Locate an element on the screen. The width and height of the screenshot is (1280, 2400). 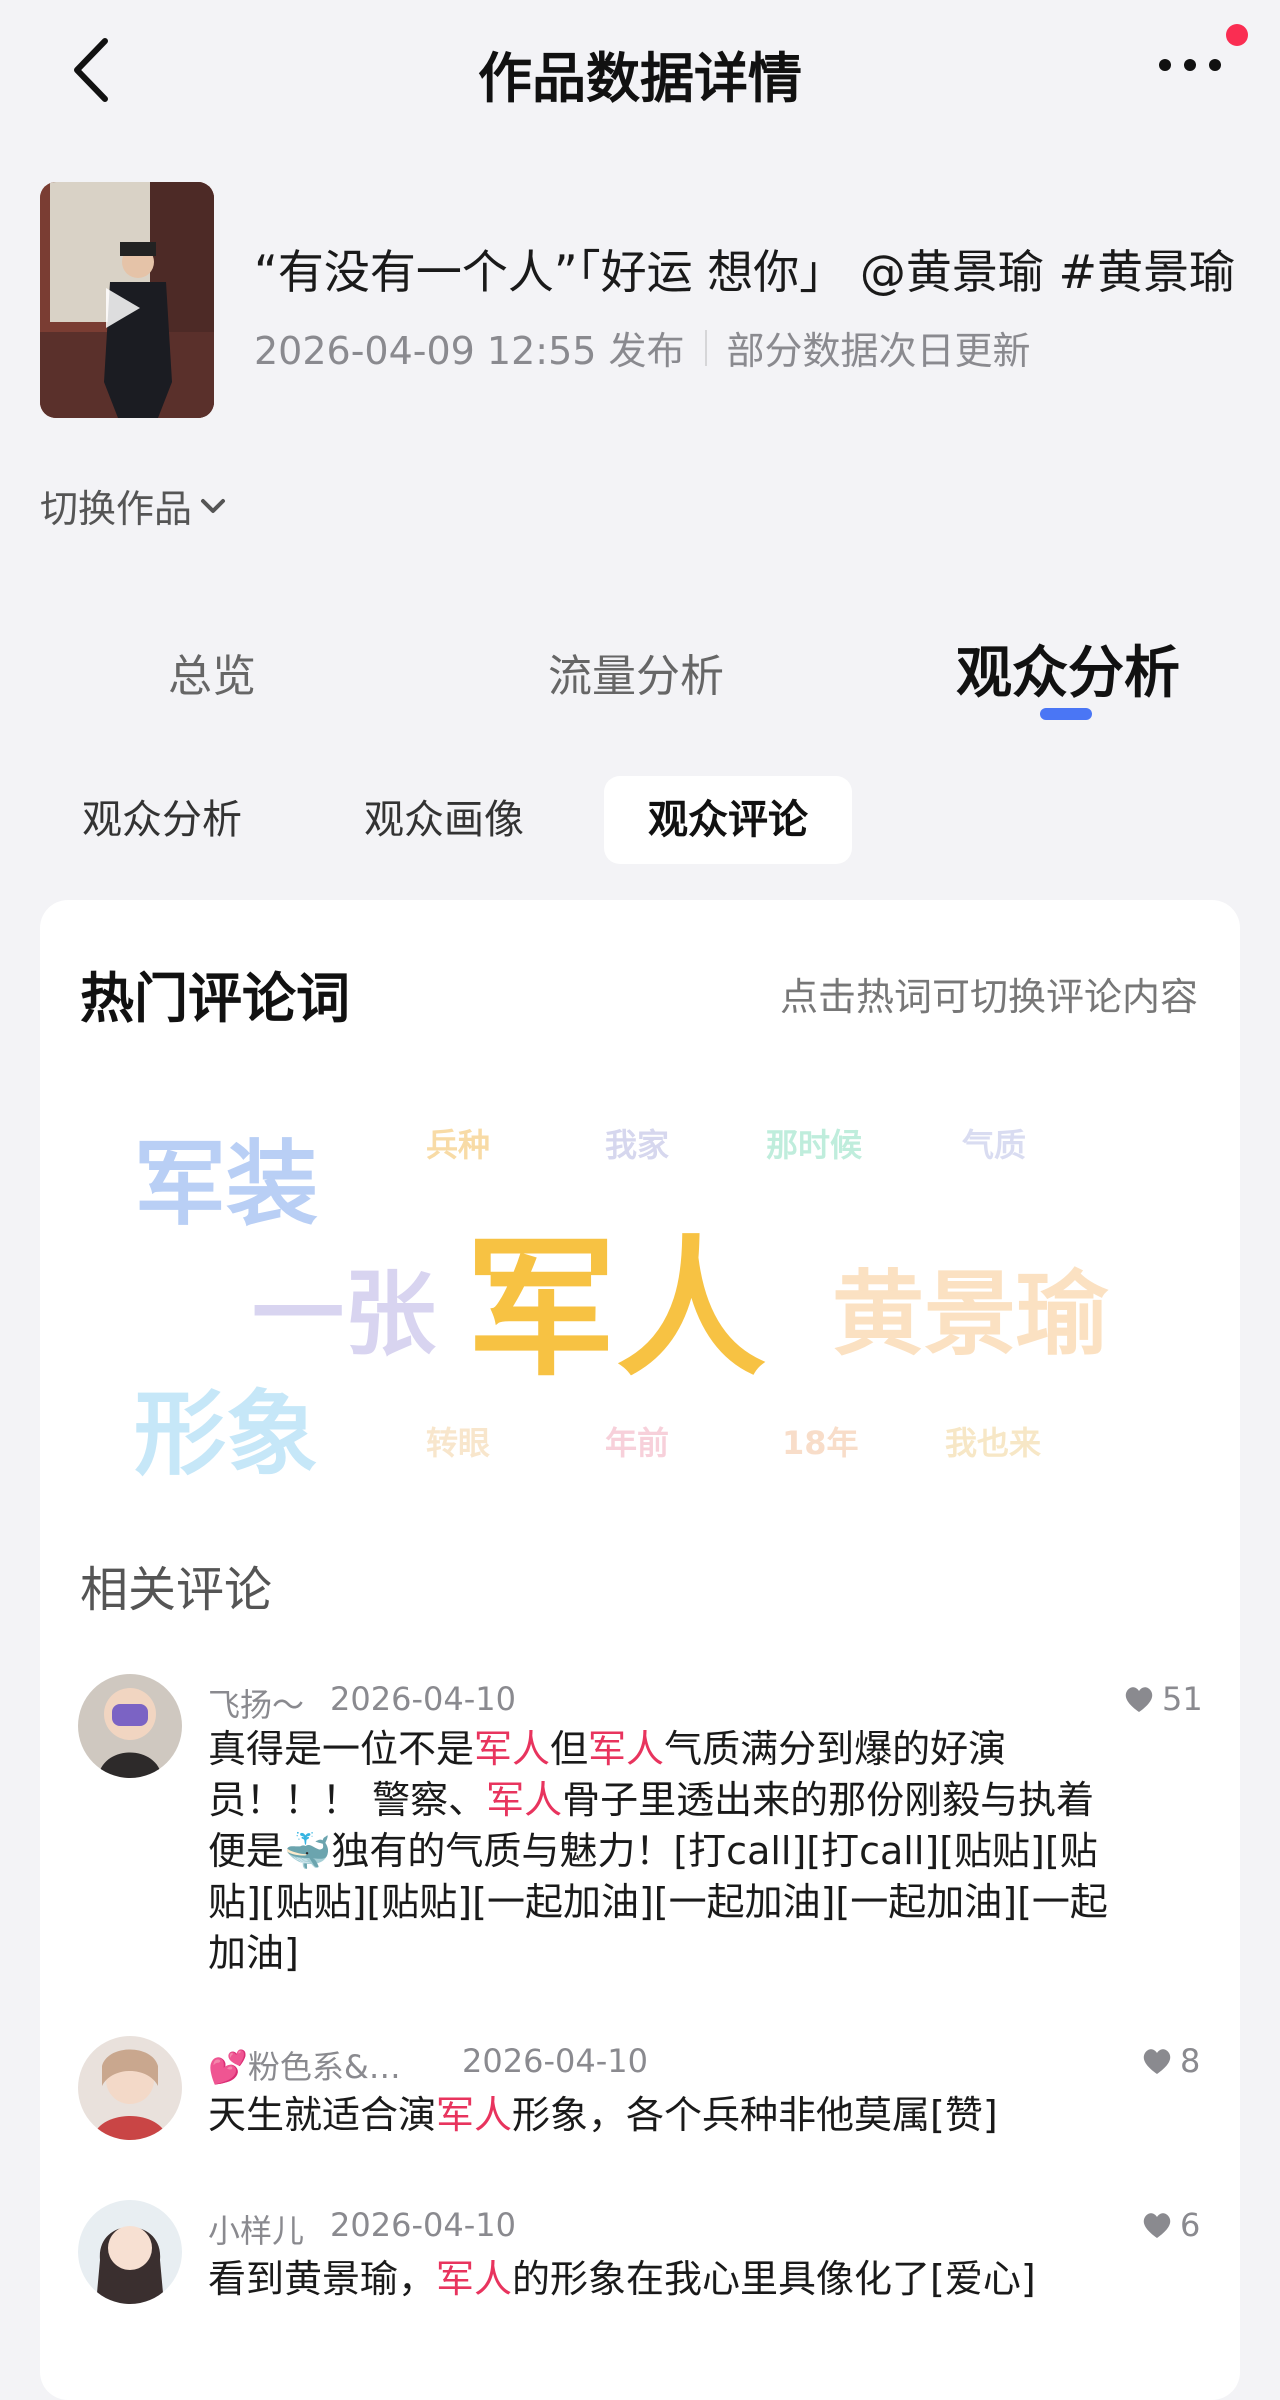
hot-words-hint: 点击热词可切换评论内容 is located at coordinates (988, 997).